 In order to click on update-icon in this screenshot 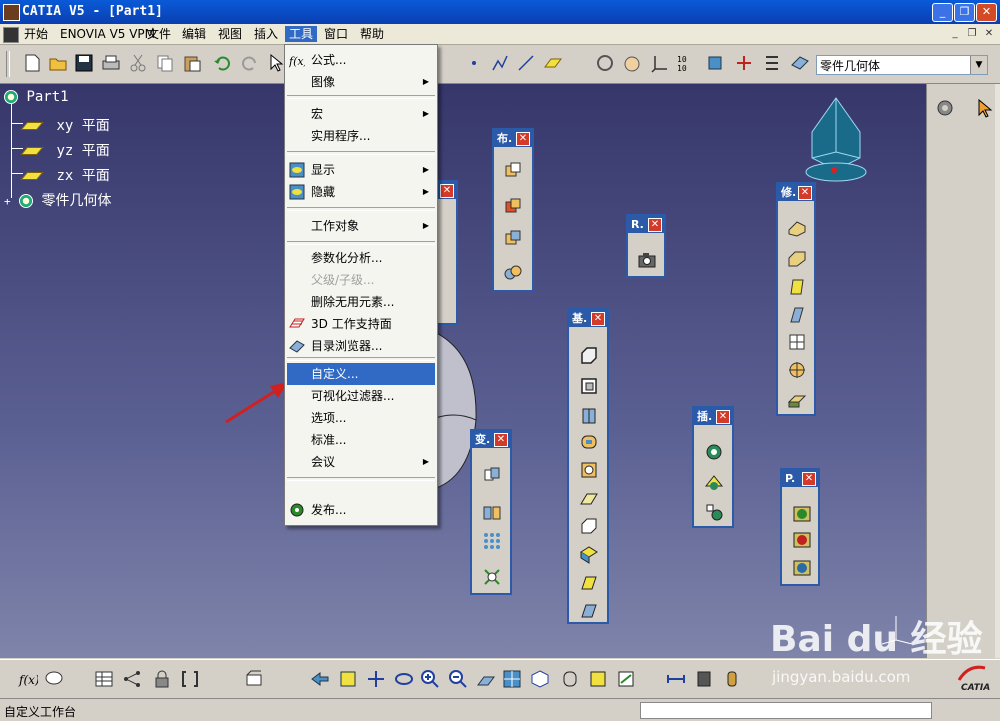, I will do `click(605, 63)`.